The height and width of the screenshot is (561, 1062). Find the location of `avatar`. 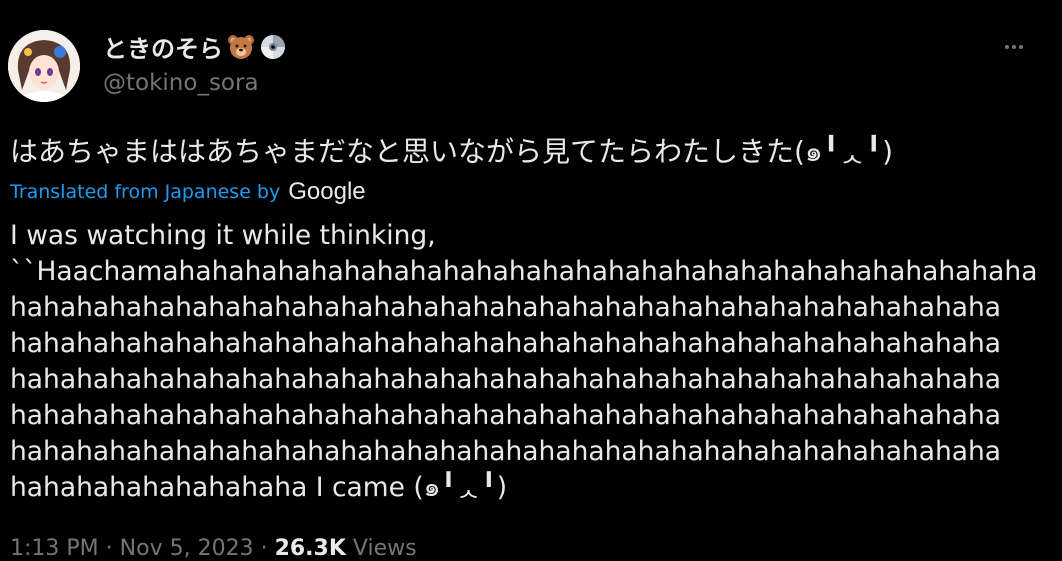

avatar is located at coordinates (44, 66).